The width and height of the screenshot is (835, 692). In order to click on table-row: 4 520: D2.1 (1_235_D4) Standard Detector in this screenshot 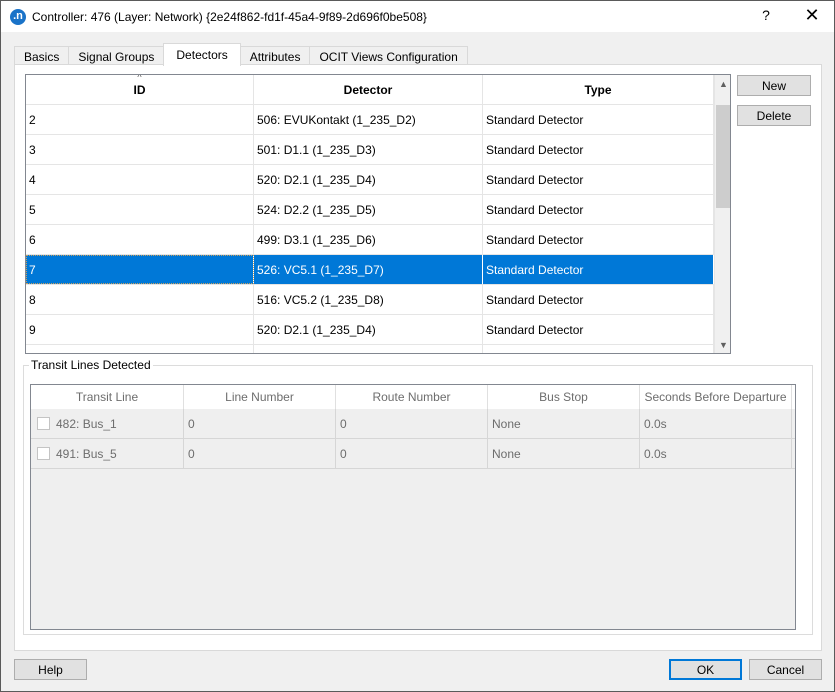, I will do `click(370, 179)`.